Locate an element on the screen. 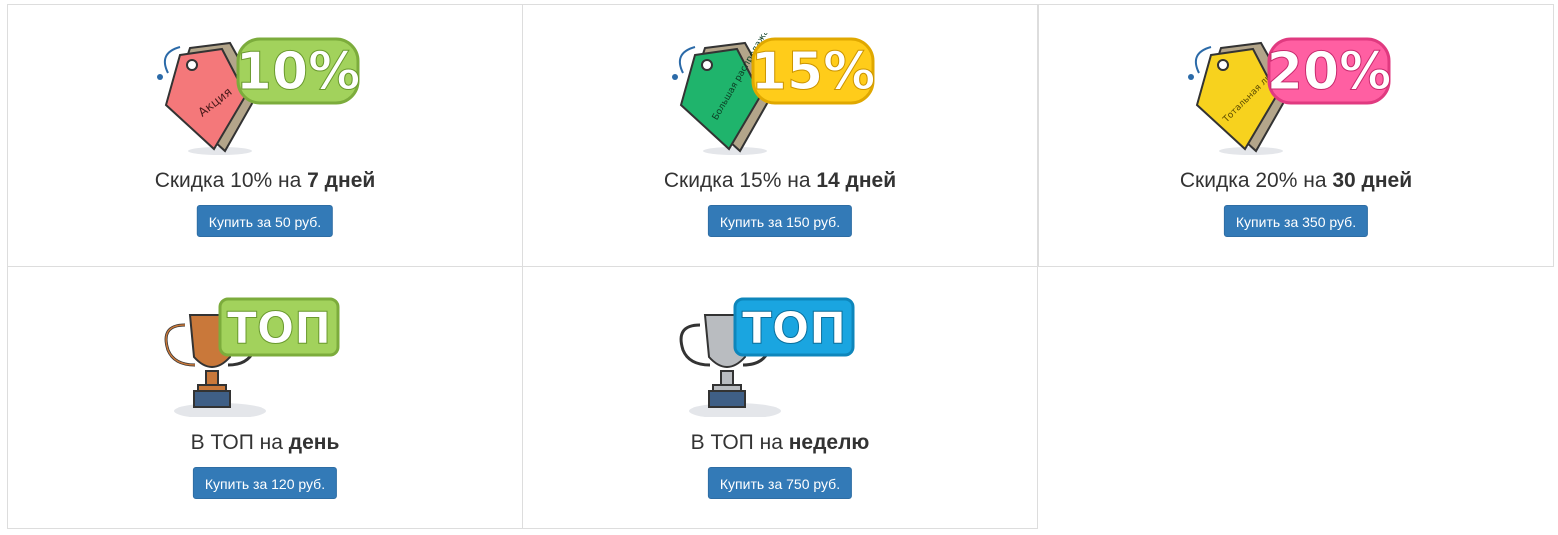 This screenshot has width=1558, height=535. offer-caption: Скидка 20% на 30 дней is located at coordinates (1296, 180).